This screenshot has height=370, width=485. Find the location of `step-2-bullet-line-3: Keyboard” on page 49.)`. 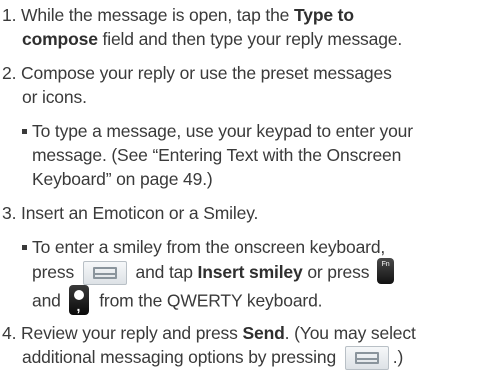

step-2-bullet-line-3: Keyboard” on page 49.) is located at coordinates (122, 179).